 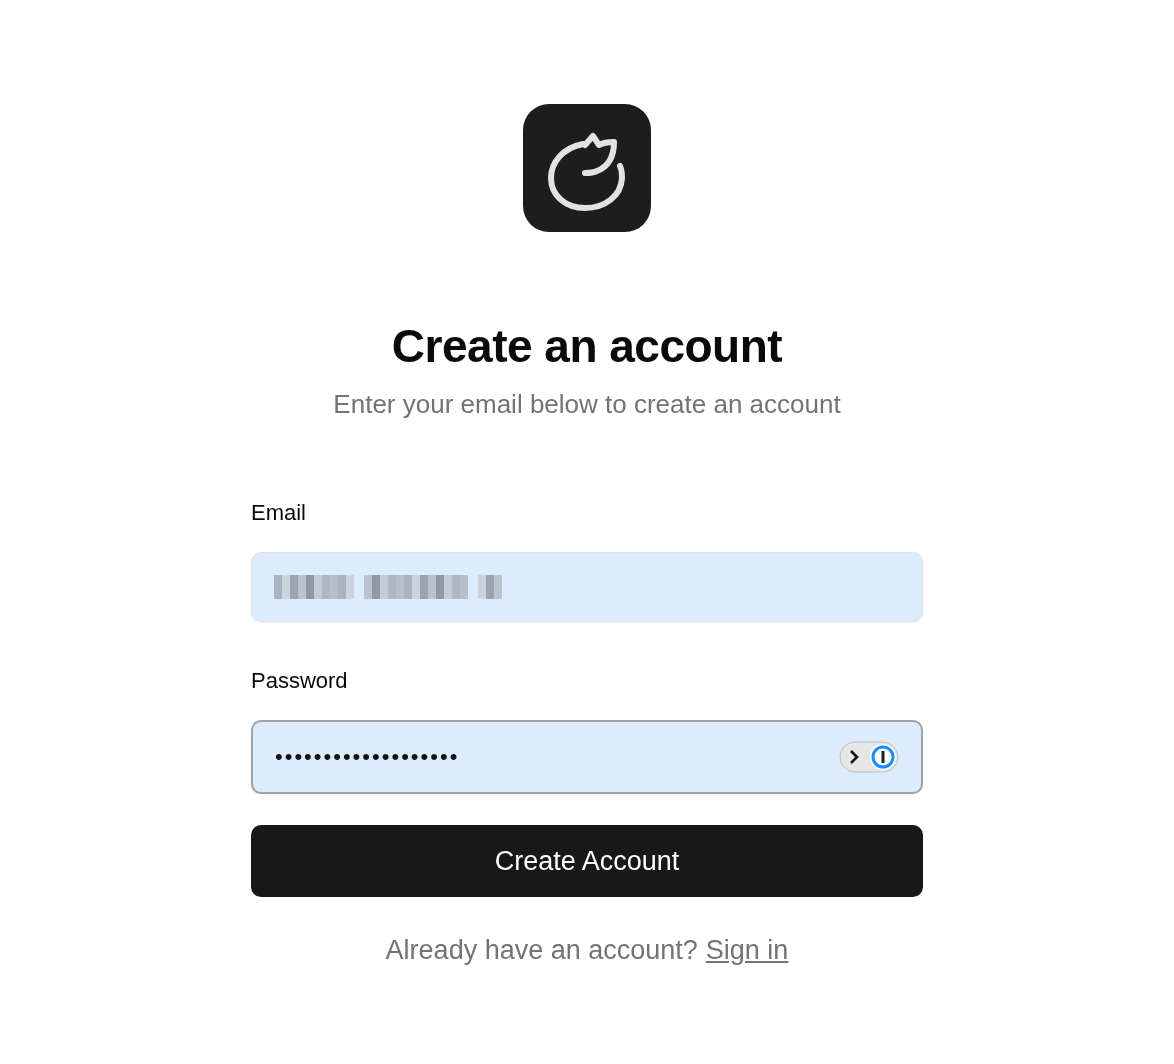 What do you see at coordinates (368, 757) in the screenshot?
I see `password-dots: •••••••••••••••••••` at bounding box center [368, 757].